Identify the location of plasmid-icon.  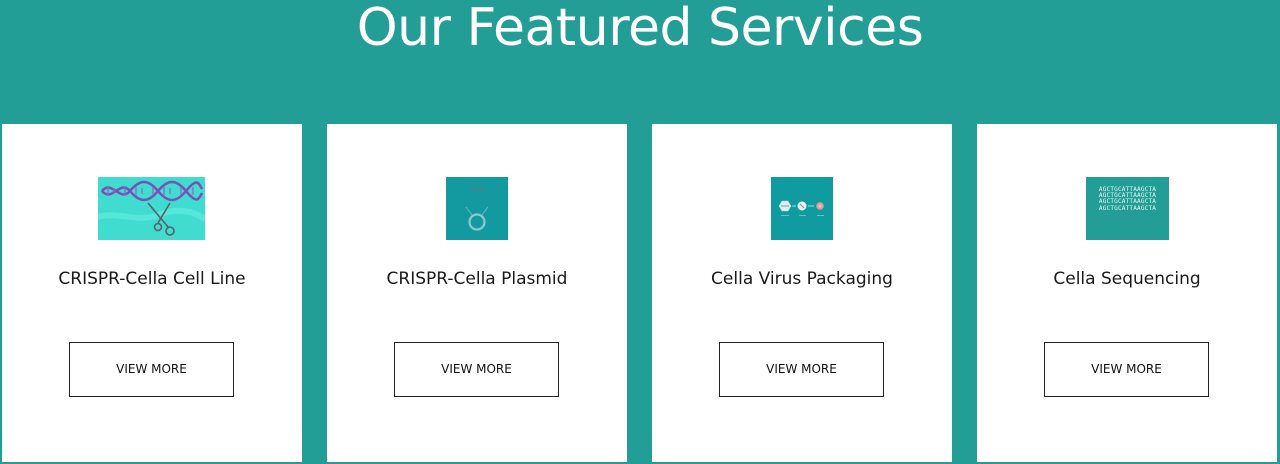
(477, 208).